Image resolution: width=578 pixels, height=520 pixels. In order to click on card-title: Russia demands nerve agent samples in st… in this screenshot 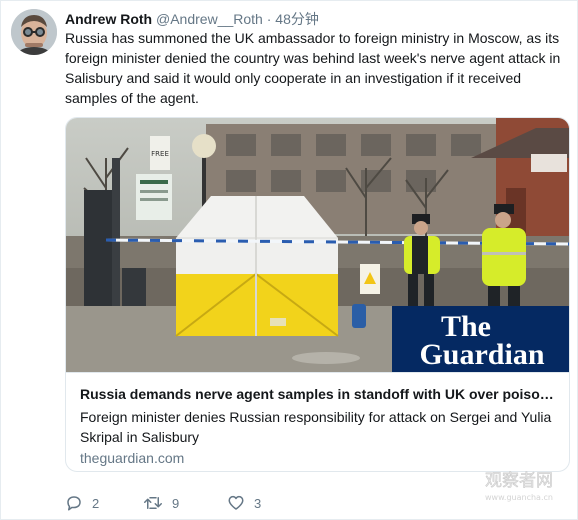, I will do `click(319, 394)`.